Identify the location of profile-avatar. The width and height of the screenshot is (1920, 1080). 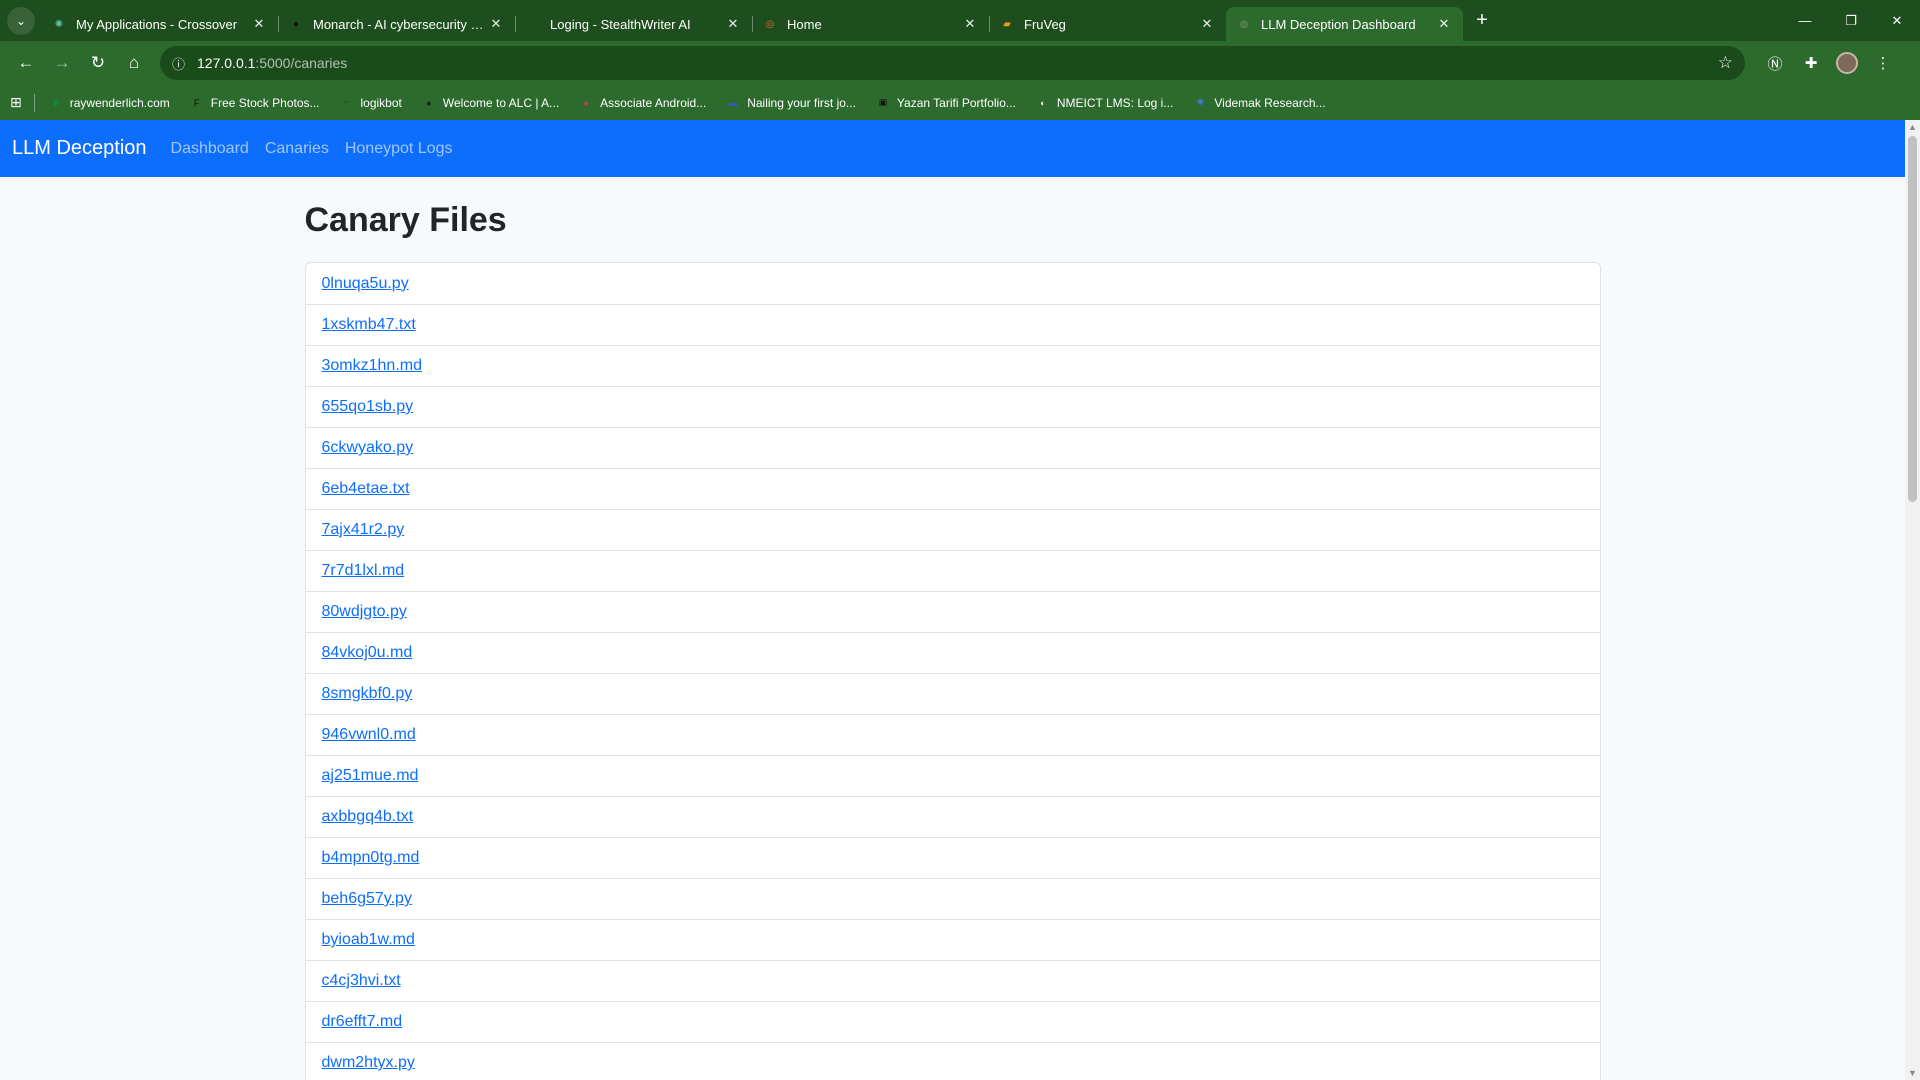
(1847, 63).